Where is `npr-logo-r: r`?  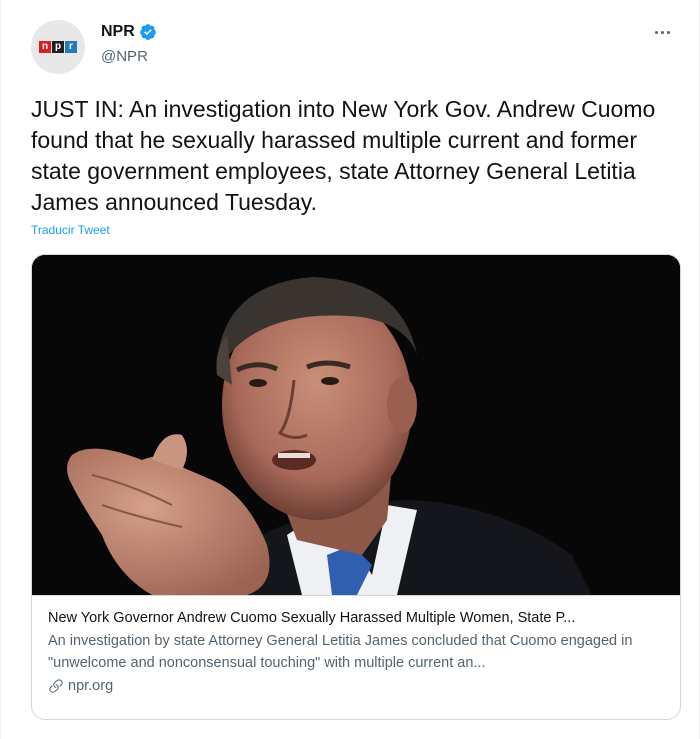
npr-logo-r: r is located at coordinates (71, 47).